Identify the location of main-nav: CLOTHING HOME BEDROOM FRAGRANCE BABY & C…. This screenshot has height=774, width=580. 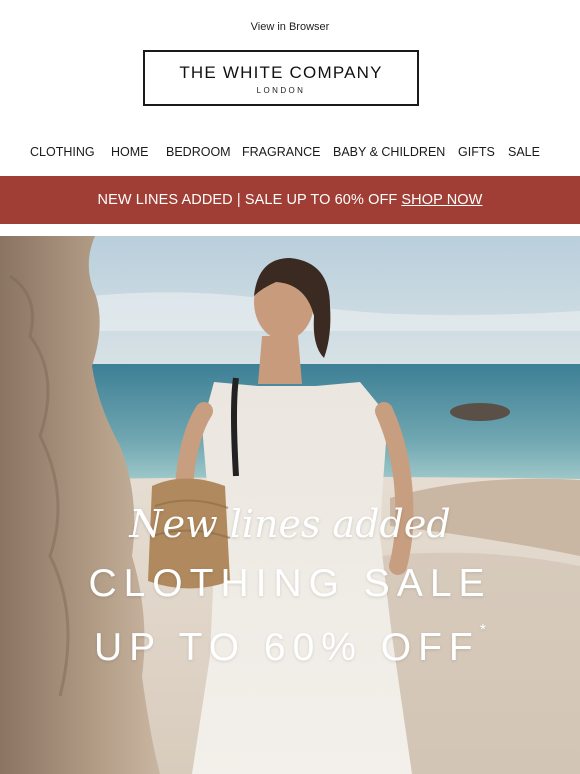
(290, 153).